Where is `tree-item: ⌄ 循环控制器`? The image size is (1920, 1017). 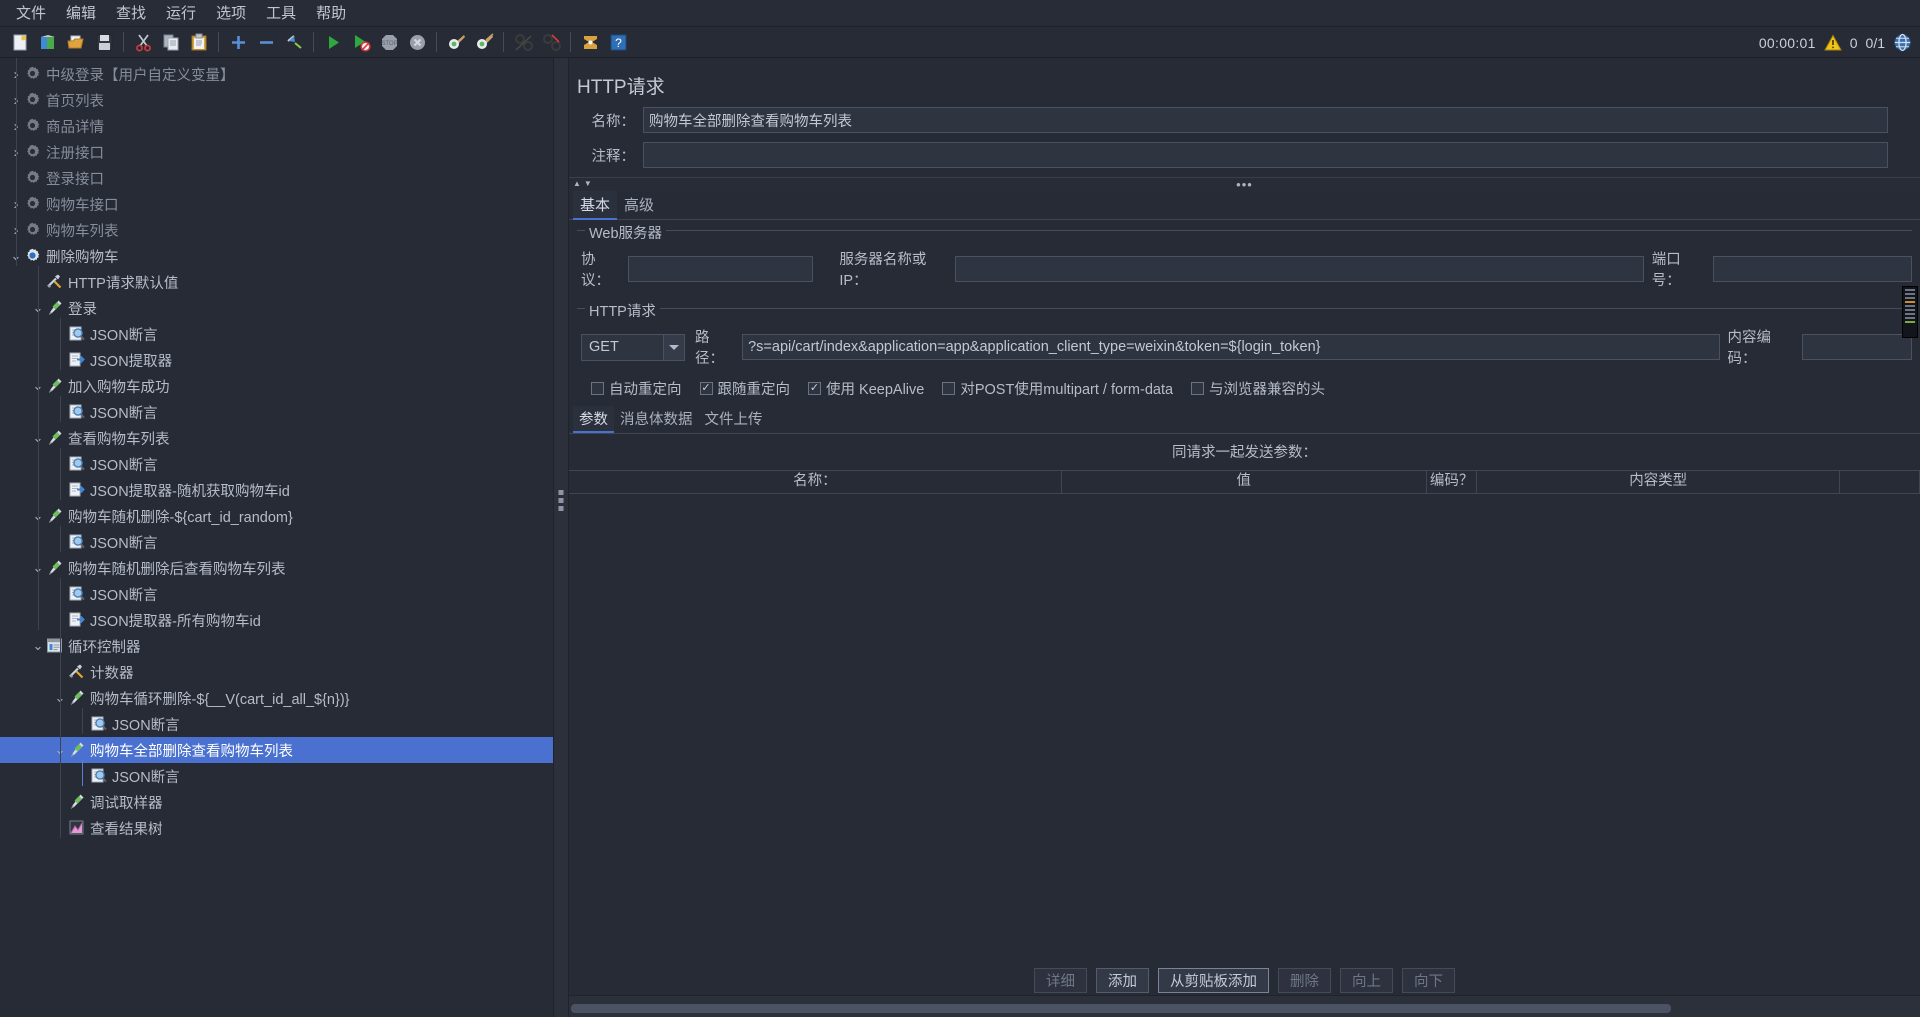 tree-item: ⌄ 循环控制器 is located at coordinates (276, 646).